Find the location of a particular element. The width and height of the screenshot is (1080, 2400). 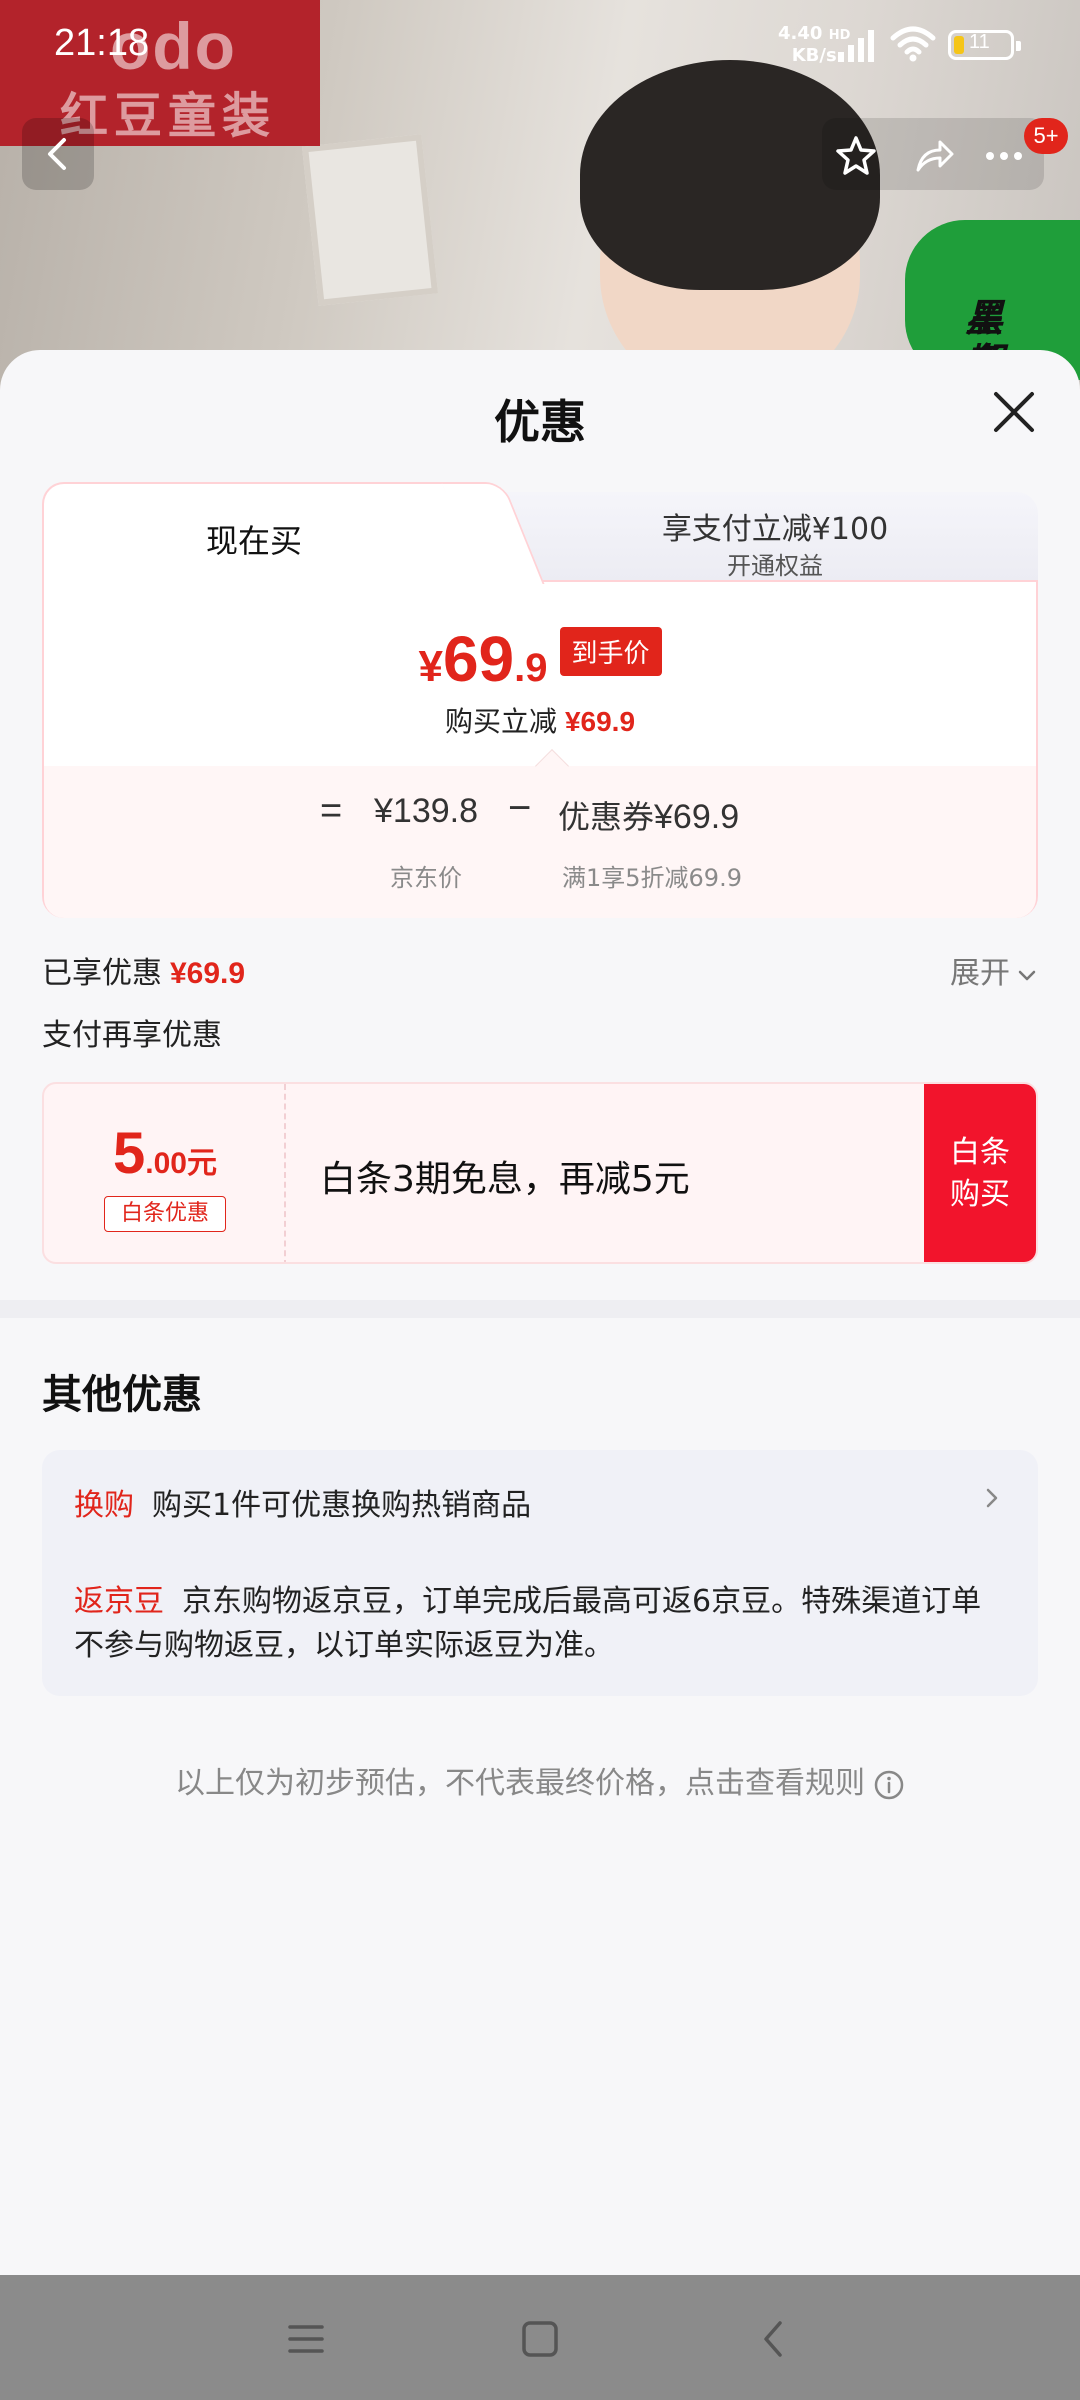

back-button is located at coordinates (58, 154).